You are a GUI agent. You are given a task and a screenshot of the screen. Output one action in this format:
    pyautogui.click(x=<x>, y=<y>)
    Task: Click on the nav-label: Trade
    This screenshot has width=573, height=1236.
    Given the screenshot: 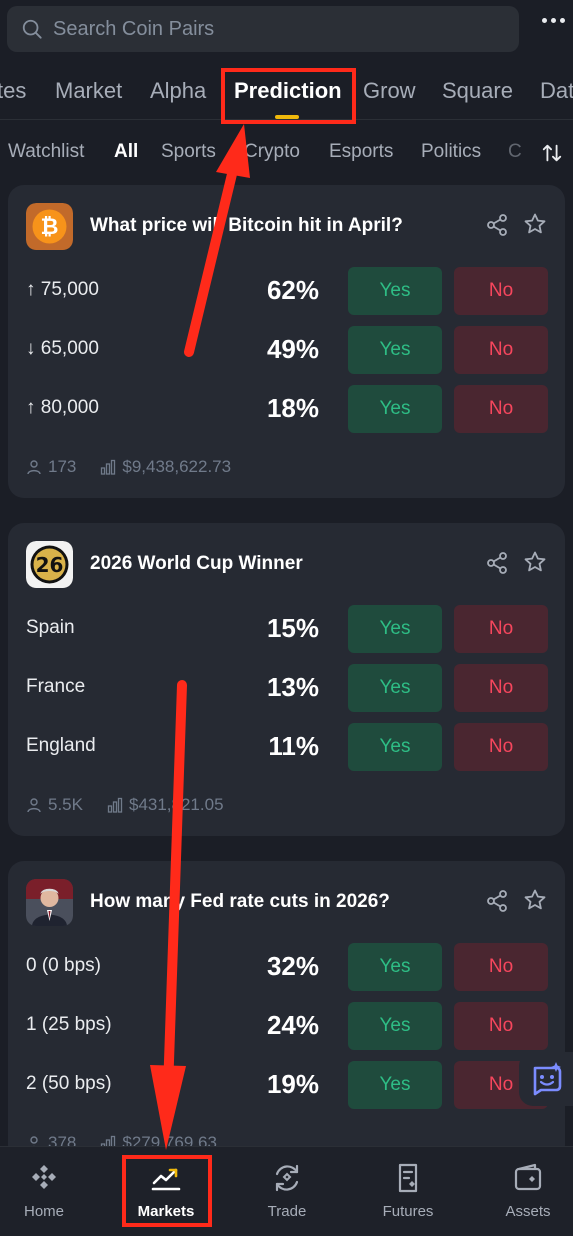 What is the action you would take?
    pyautogui.click(x=287, y=1211)
    